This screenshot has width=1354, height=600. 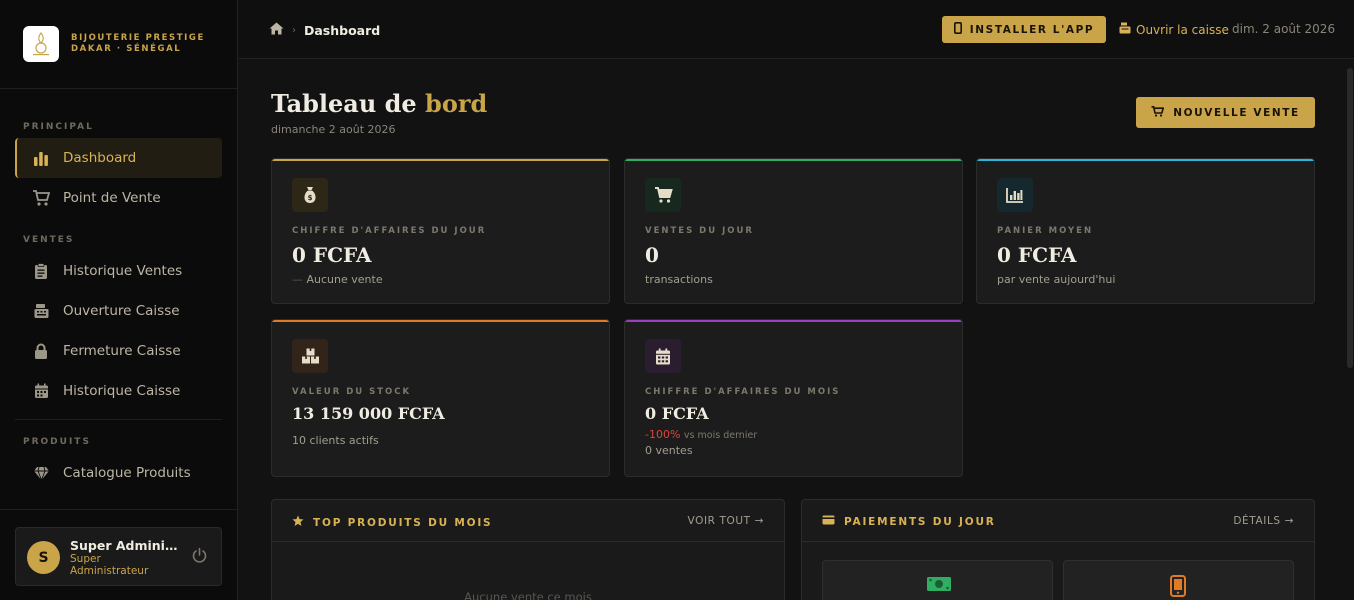 I want to click on credit-card-icon, so click(x=828, y=521).